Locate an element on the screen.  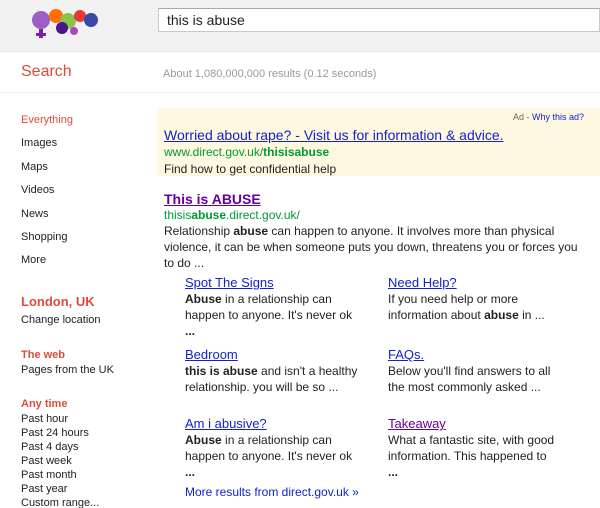
more-results-link: More results from direct.gov.uk » is located at coordinates (272, 492).